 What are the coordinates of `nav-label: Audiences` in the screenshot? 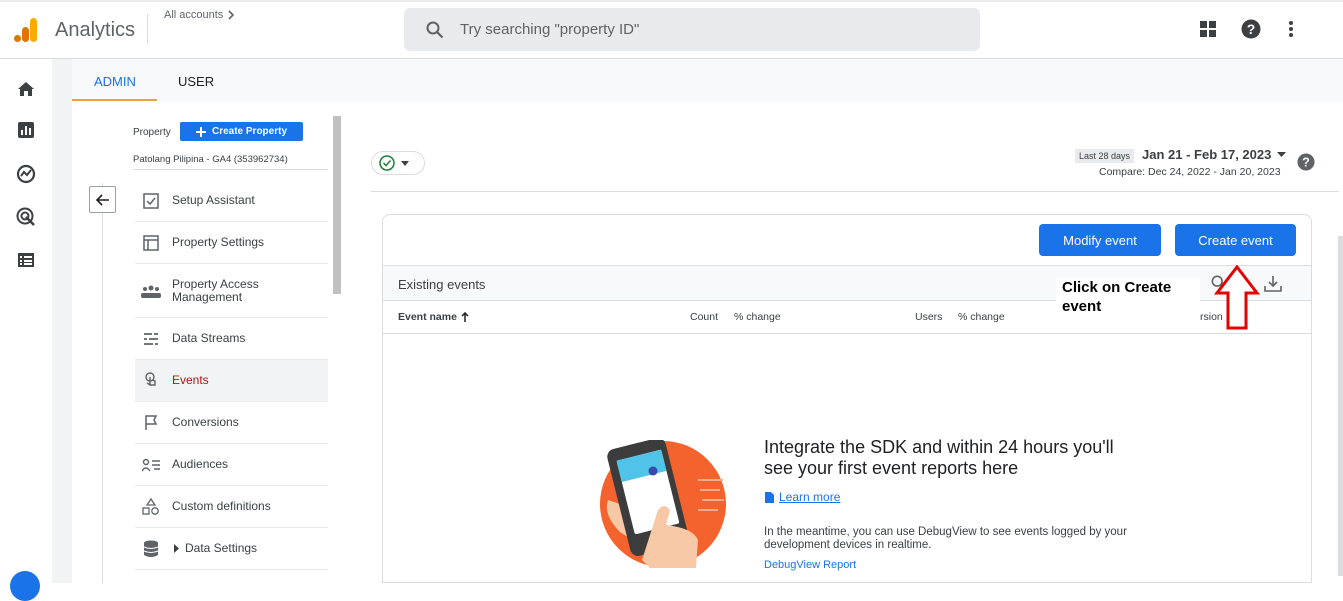 It's located at (200, 464).